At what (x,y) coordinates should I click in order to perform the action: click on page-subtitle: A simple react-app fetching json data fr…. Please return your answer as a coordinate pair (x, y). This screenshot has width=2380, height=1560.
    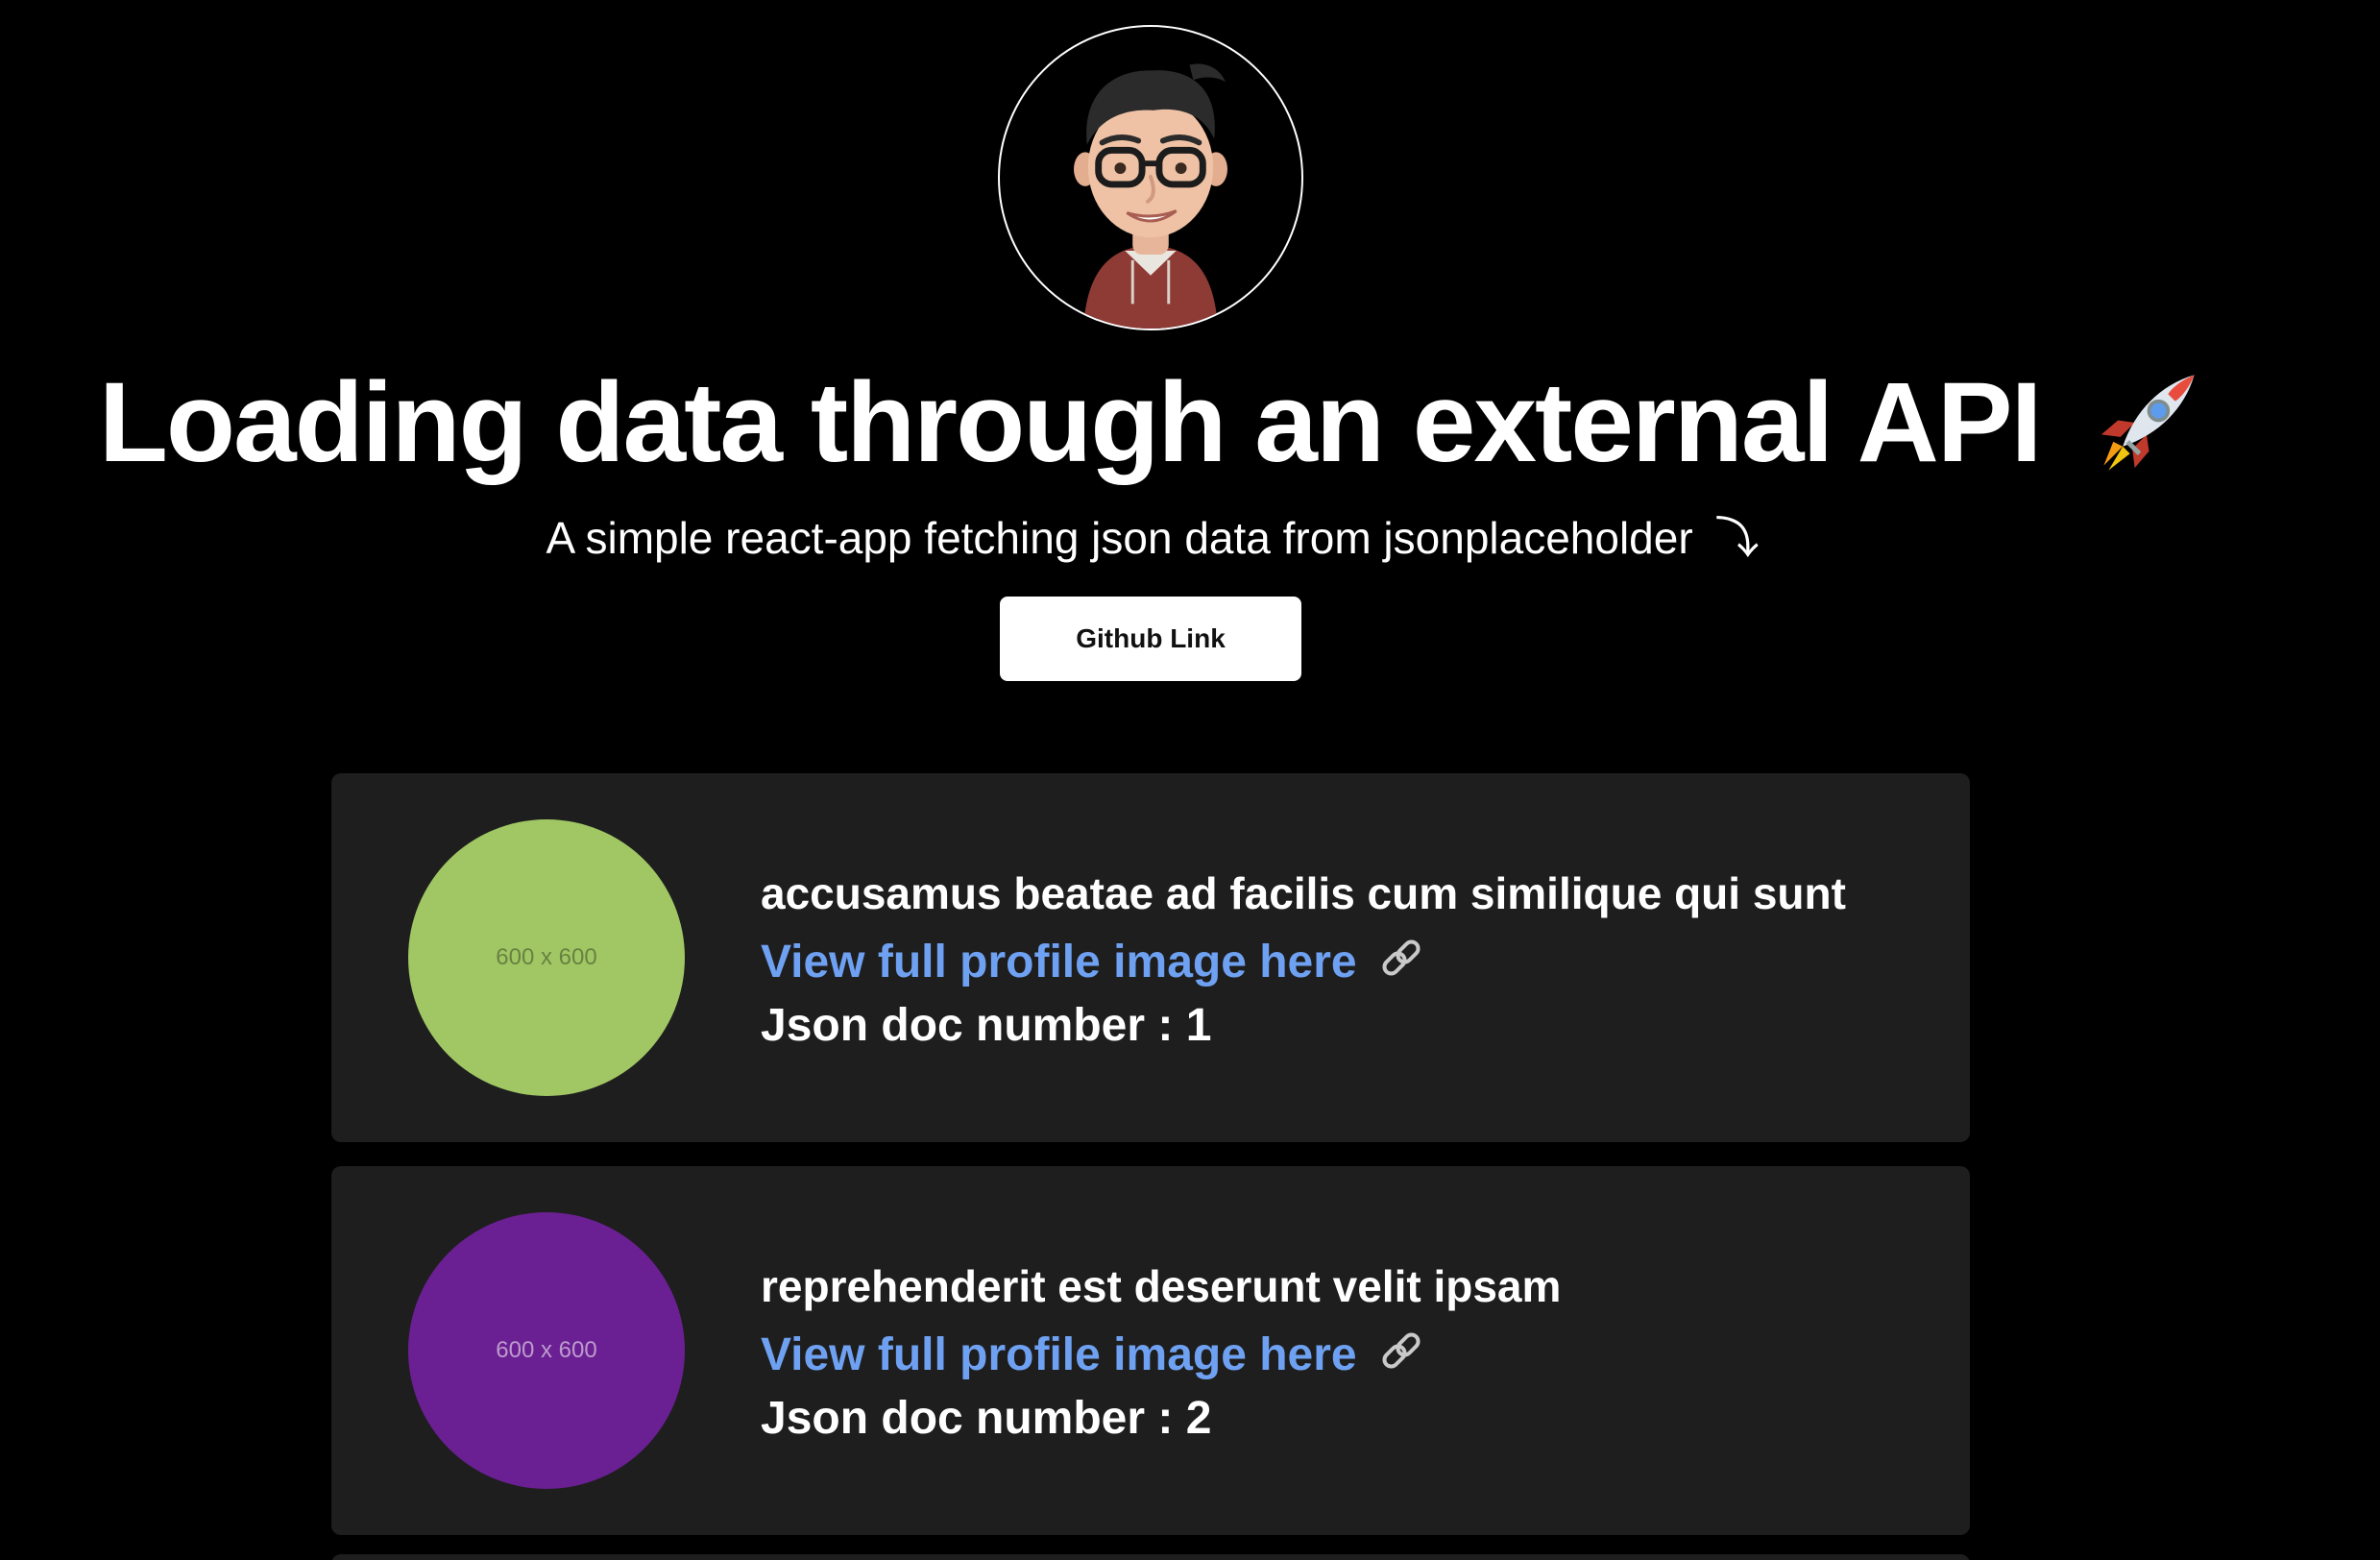
    Looking at the image, I should click on (1152, 538).